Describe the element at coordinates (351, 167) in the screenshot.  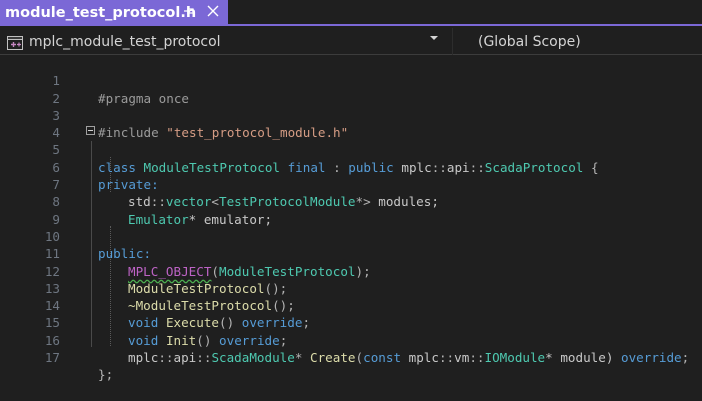
I see `code-line: 6 private:` at that location.